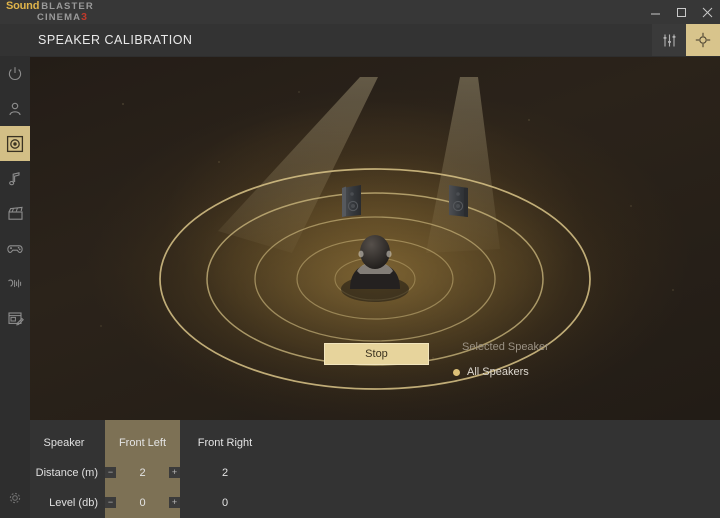 The width and height of the screenshot is (720, 518). What do you see at coordinates (376, 354) in the screenshot?
I see `stop-button: Stop` at bounding box center [376, 354].